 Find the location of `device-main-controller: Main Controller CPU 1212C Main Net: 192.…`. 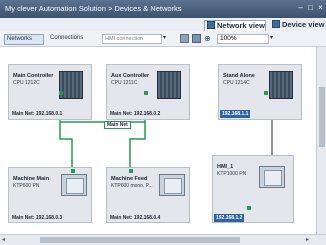

device-main-controller: Main Controller CPU 1212C Main Net: 192.… is located at coordinates (50, 92).